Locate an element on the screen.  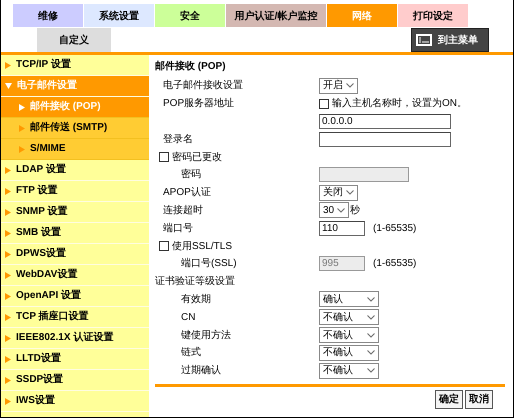
field-label: 链式 is located at coordinates (191, 352).